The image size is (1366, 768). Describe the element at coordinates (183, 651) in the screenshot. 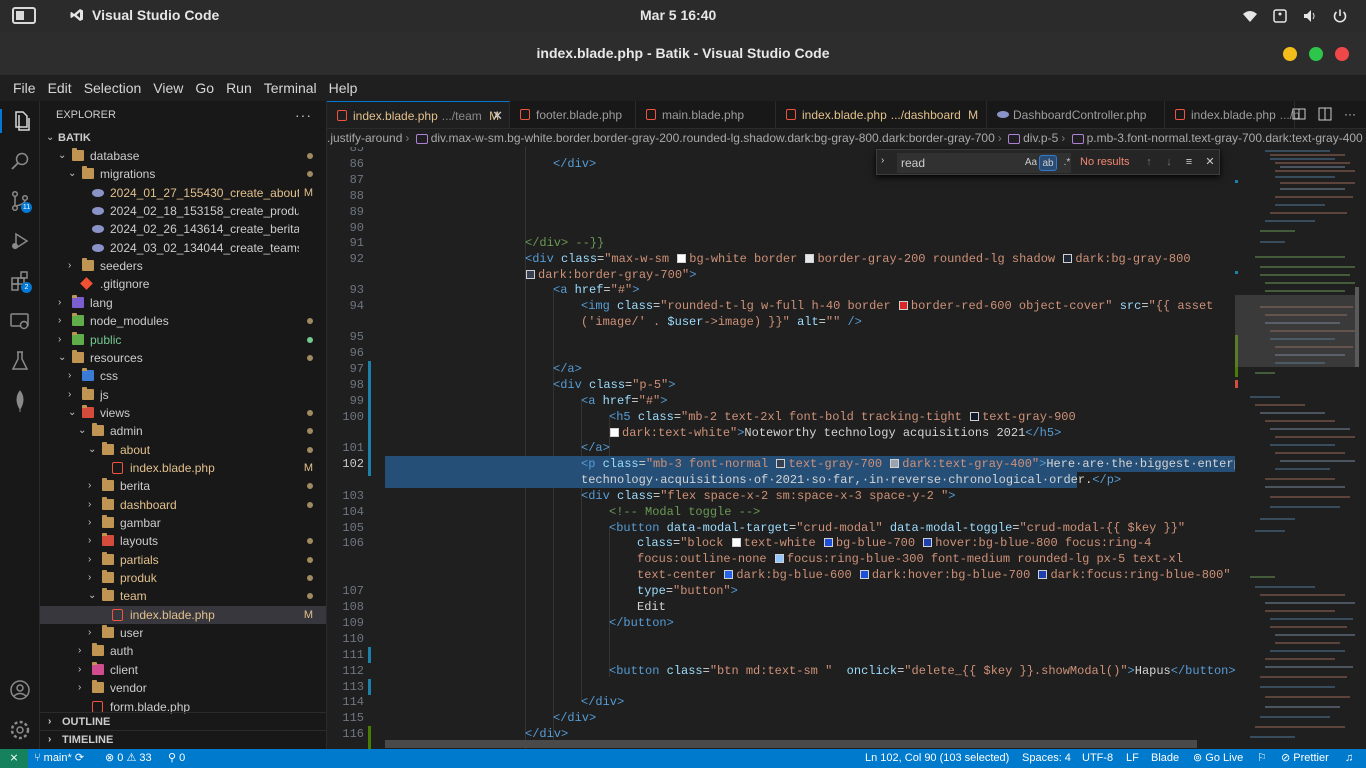

I see `folder-item: › auth` at that location.